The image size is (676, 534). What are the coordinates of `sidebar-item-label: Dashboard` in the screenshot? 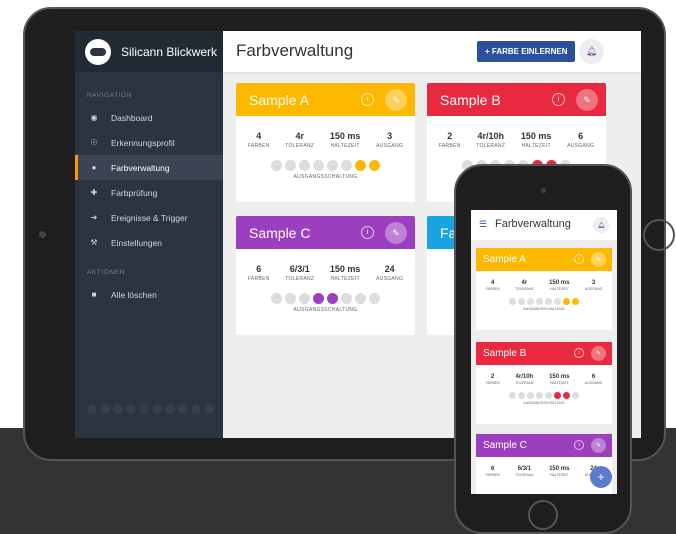 It's located at (132, 117).